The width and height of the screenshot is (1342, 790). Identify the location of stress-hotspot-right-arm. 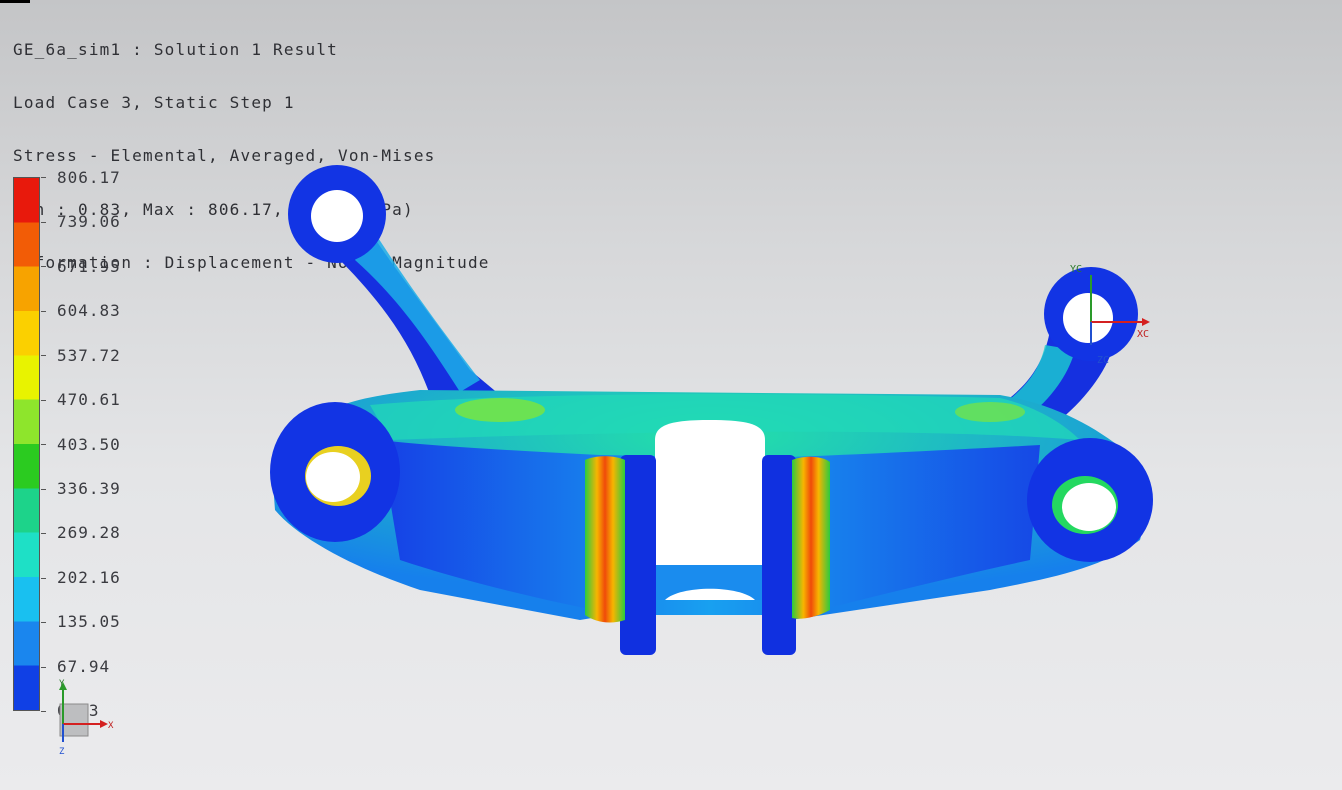
(990, 412).